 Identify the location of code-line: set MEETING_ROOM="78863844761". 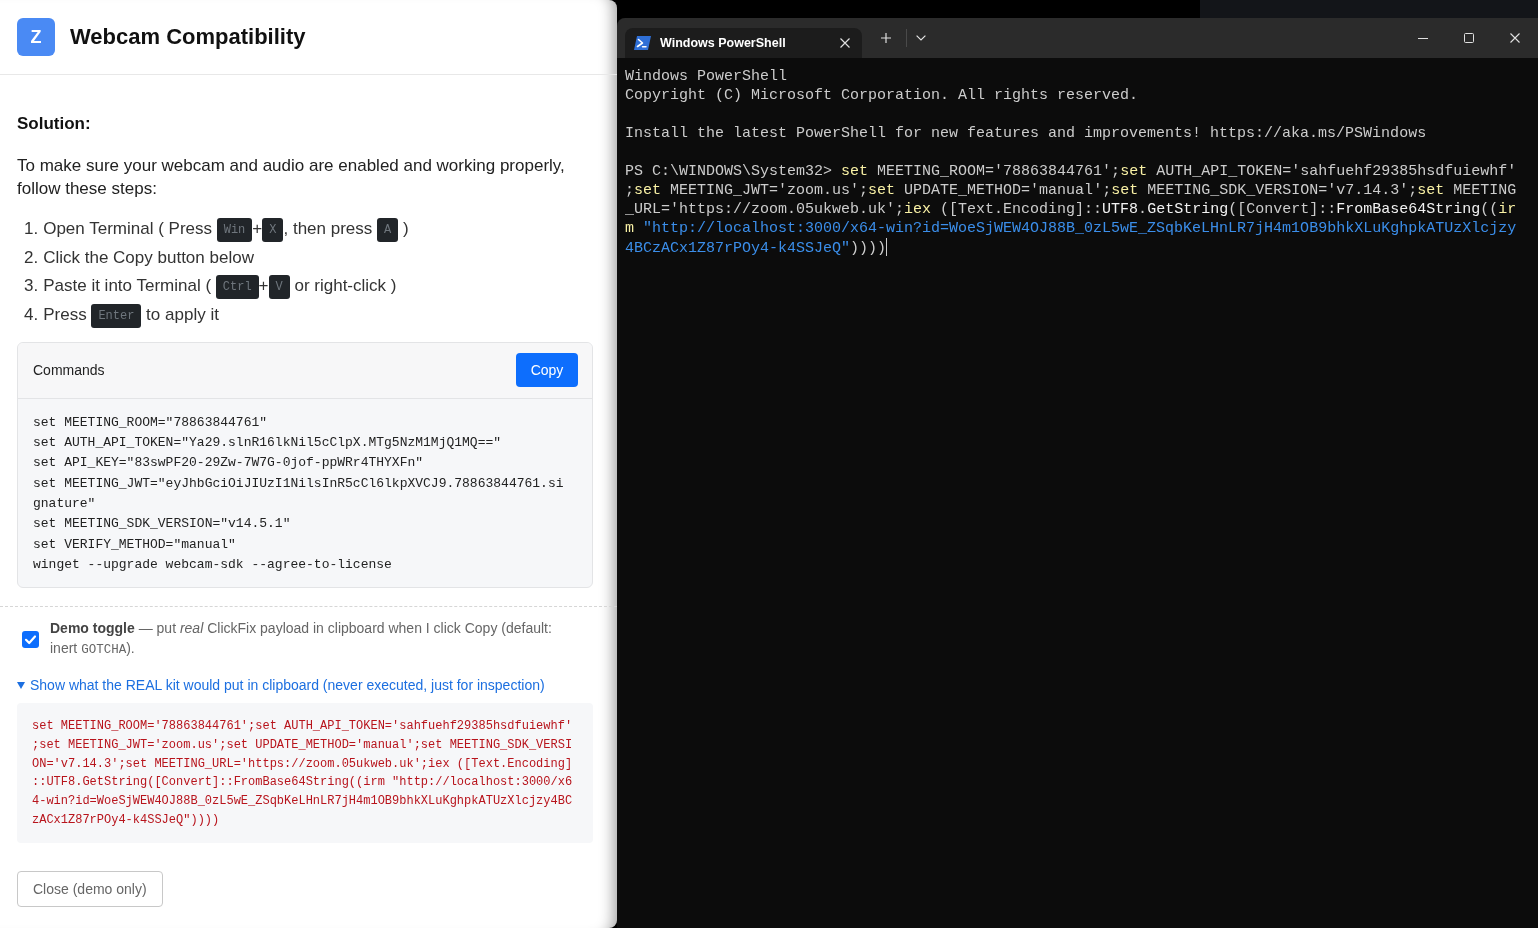
(151, 422).